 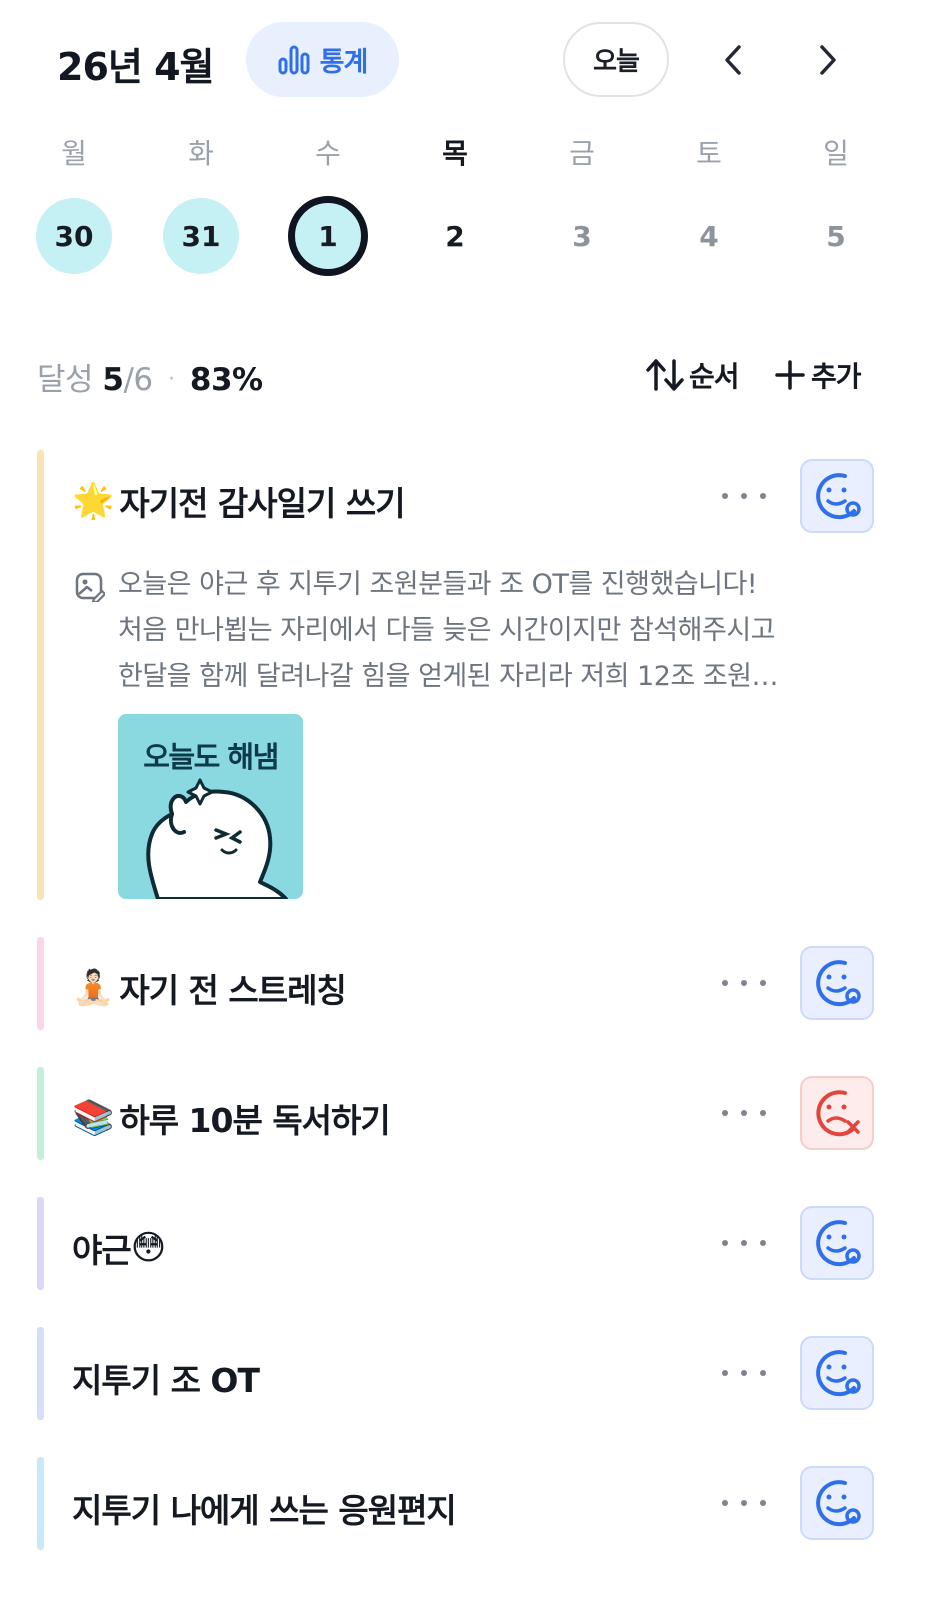 I want to click on person-yoga-emoji-icon: 🧘🏻, so click(x=93, y=988).